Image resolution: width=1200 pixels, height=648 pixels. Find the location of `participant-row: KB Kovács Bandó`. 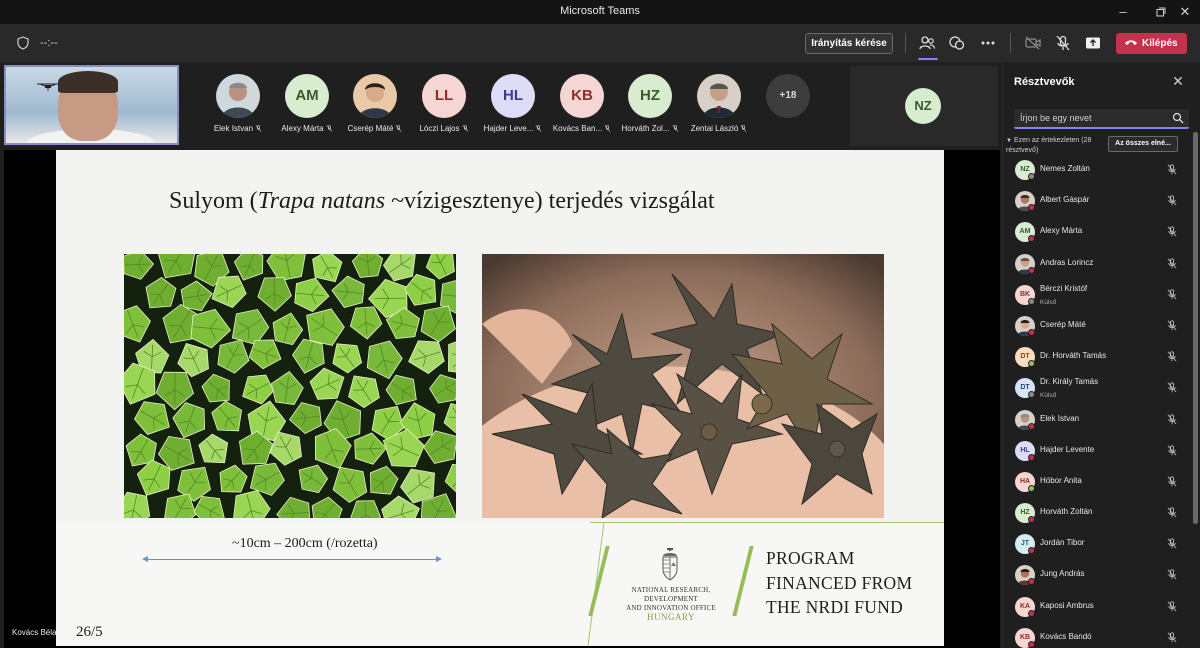

participant-row: KB Kovács Bandó is located at coordinates (1098, 637).